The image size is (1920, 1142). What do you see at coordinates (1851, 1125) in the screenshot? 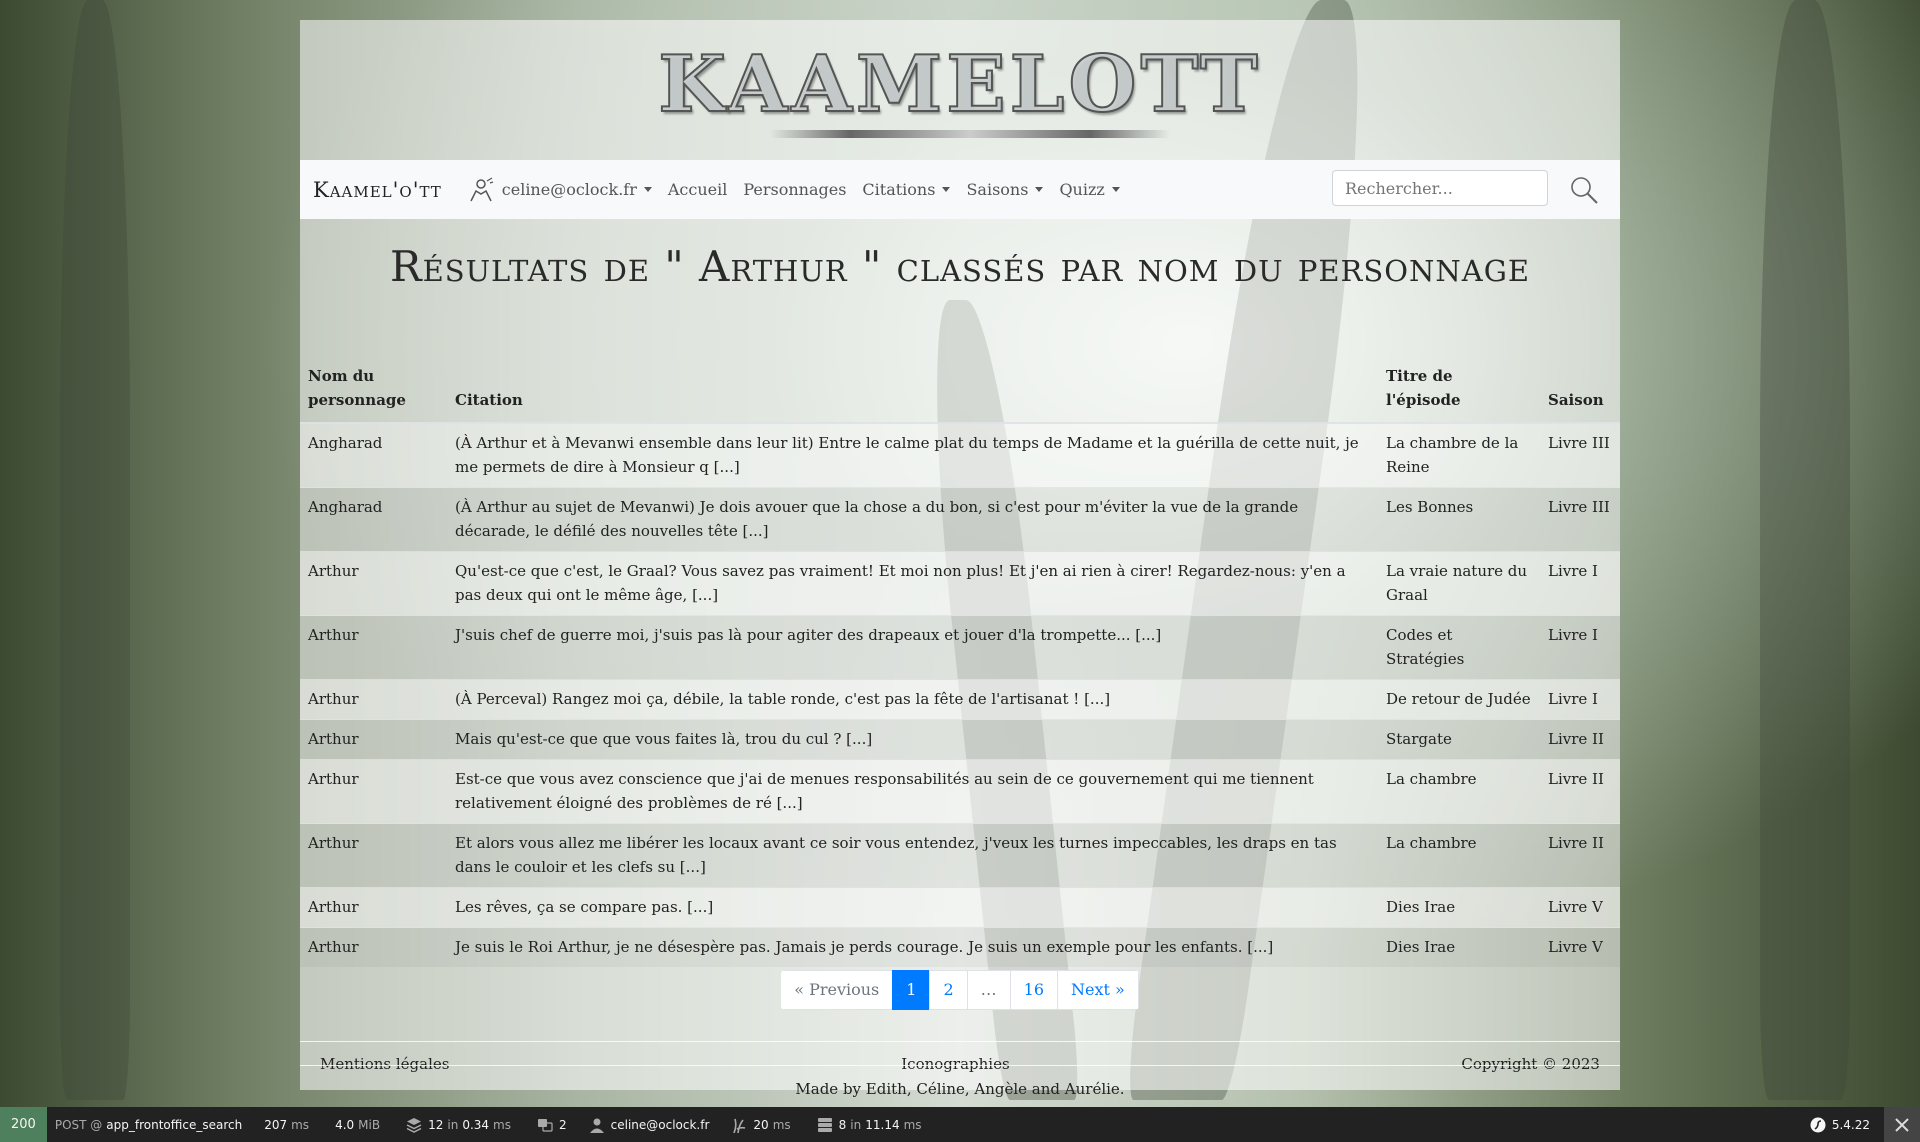
I see `symfony-version: 5.4.22` at bounding box center [1851, 1125].